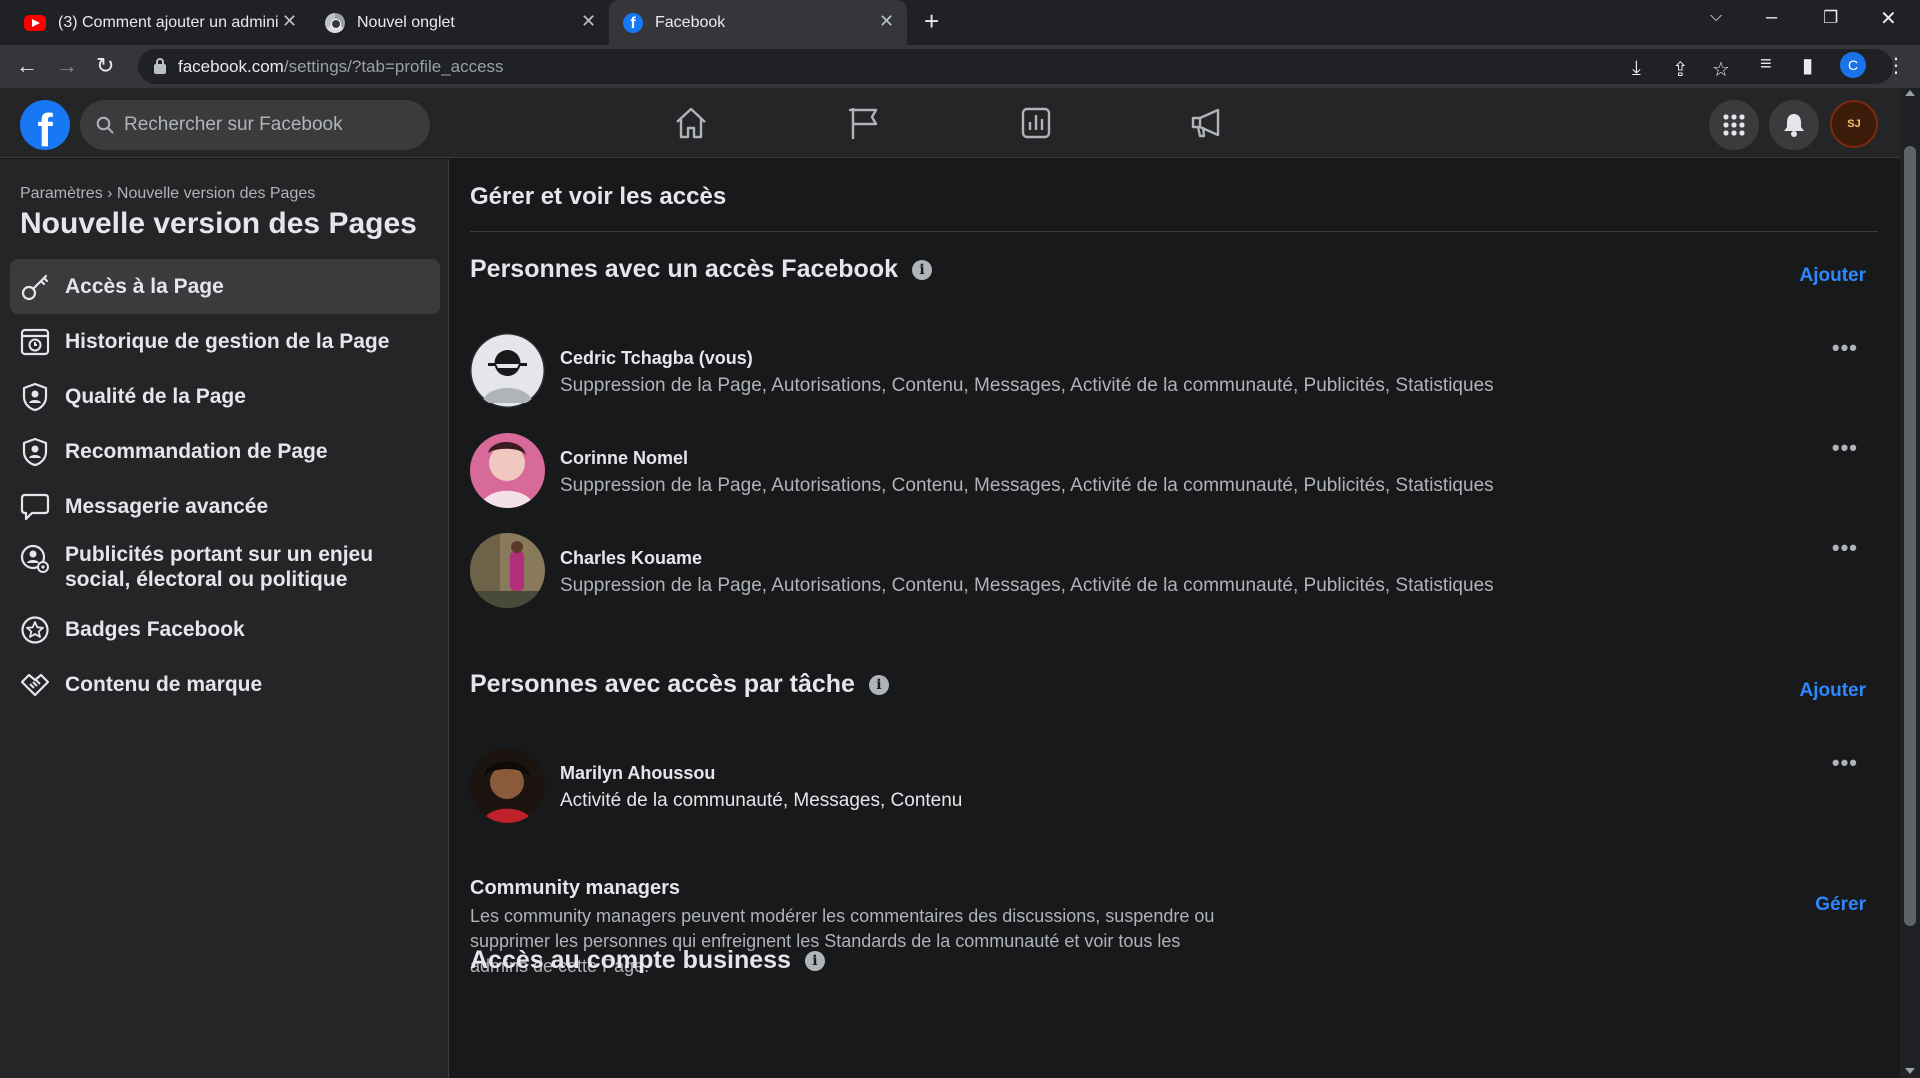 The height and width of the screenshot is (1078, 1920). What do you see at coordinates (1910, 93) in the screenshot?
I see `scroll-up-arrow-icon` at bounding box center [1910, 93].